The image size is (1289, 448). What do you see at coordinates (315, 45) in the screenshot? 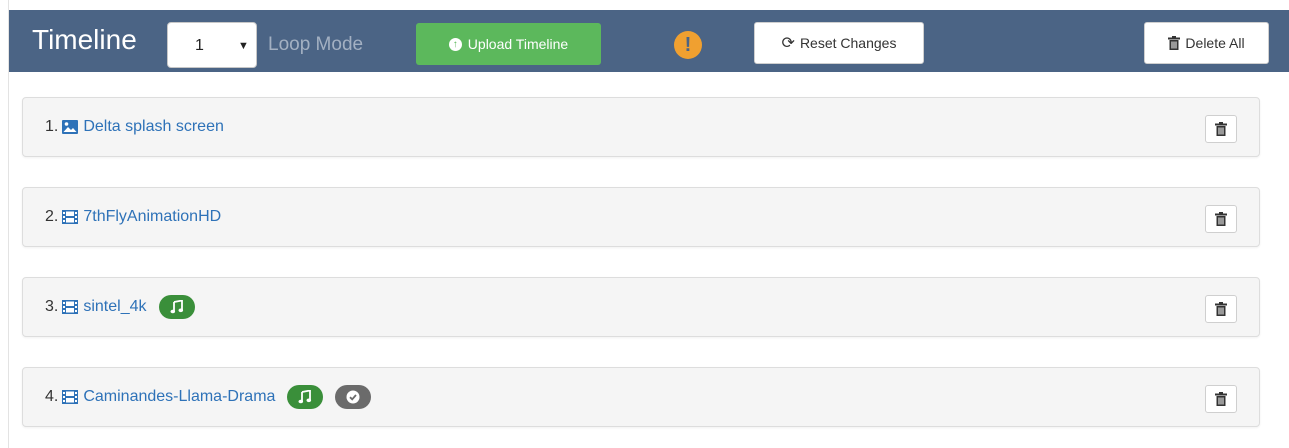
I see `loop-mode-toggle: Loop Mode` at bounding box center [315, 45].